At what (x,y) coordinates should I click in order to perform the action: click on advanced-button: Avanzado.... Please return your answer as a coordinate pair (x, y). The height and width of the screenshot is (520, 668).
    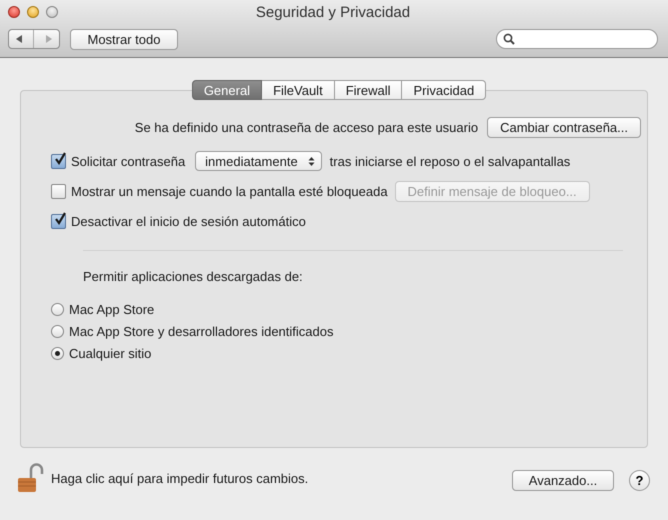
    Looking at the image, I should click on (563, 480).